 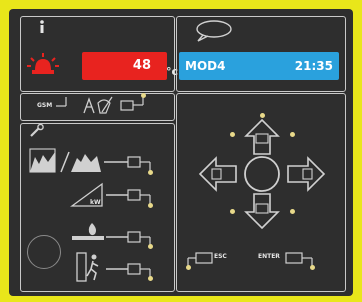 I want to click on dpad-led-topright, so click(x=292, y=134).